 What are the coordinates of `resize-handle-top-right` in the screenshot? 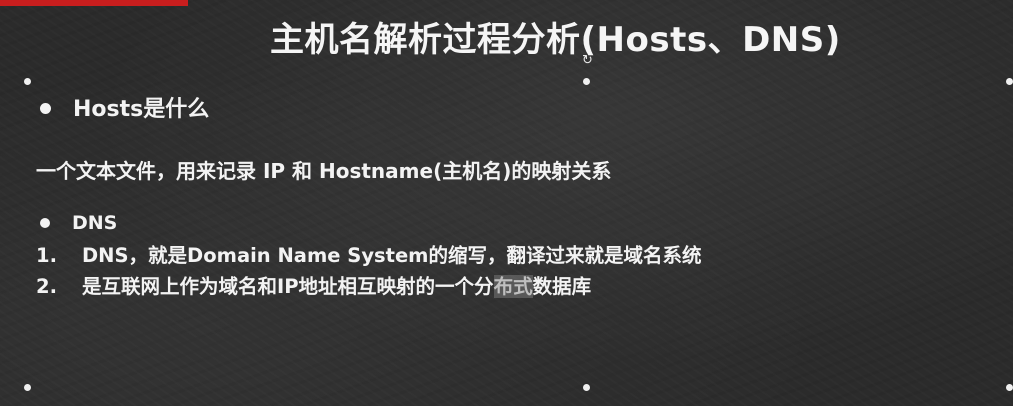 It's located at (1009, 81).